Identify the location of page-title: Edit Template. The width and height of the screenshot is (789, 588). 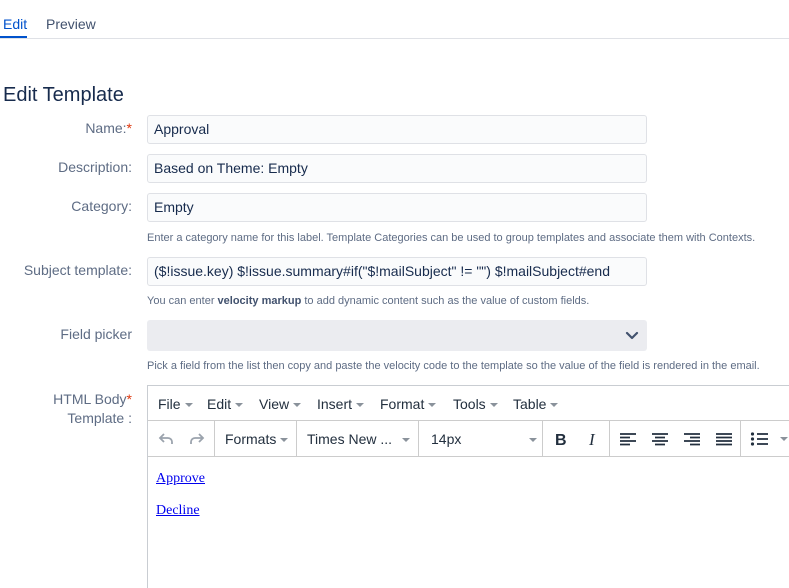
(63, 95).